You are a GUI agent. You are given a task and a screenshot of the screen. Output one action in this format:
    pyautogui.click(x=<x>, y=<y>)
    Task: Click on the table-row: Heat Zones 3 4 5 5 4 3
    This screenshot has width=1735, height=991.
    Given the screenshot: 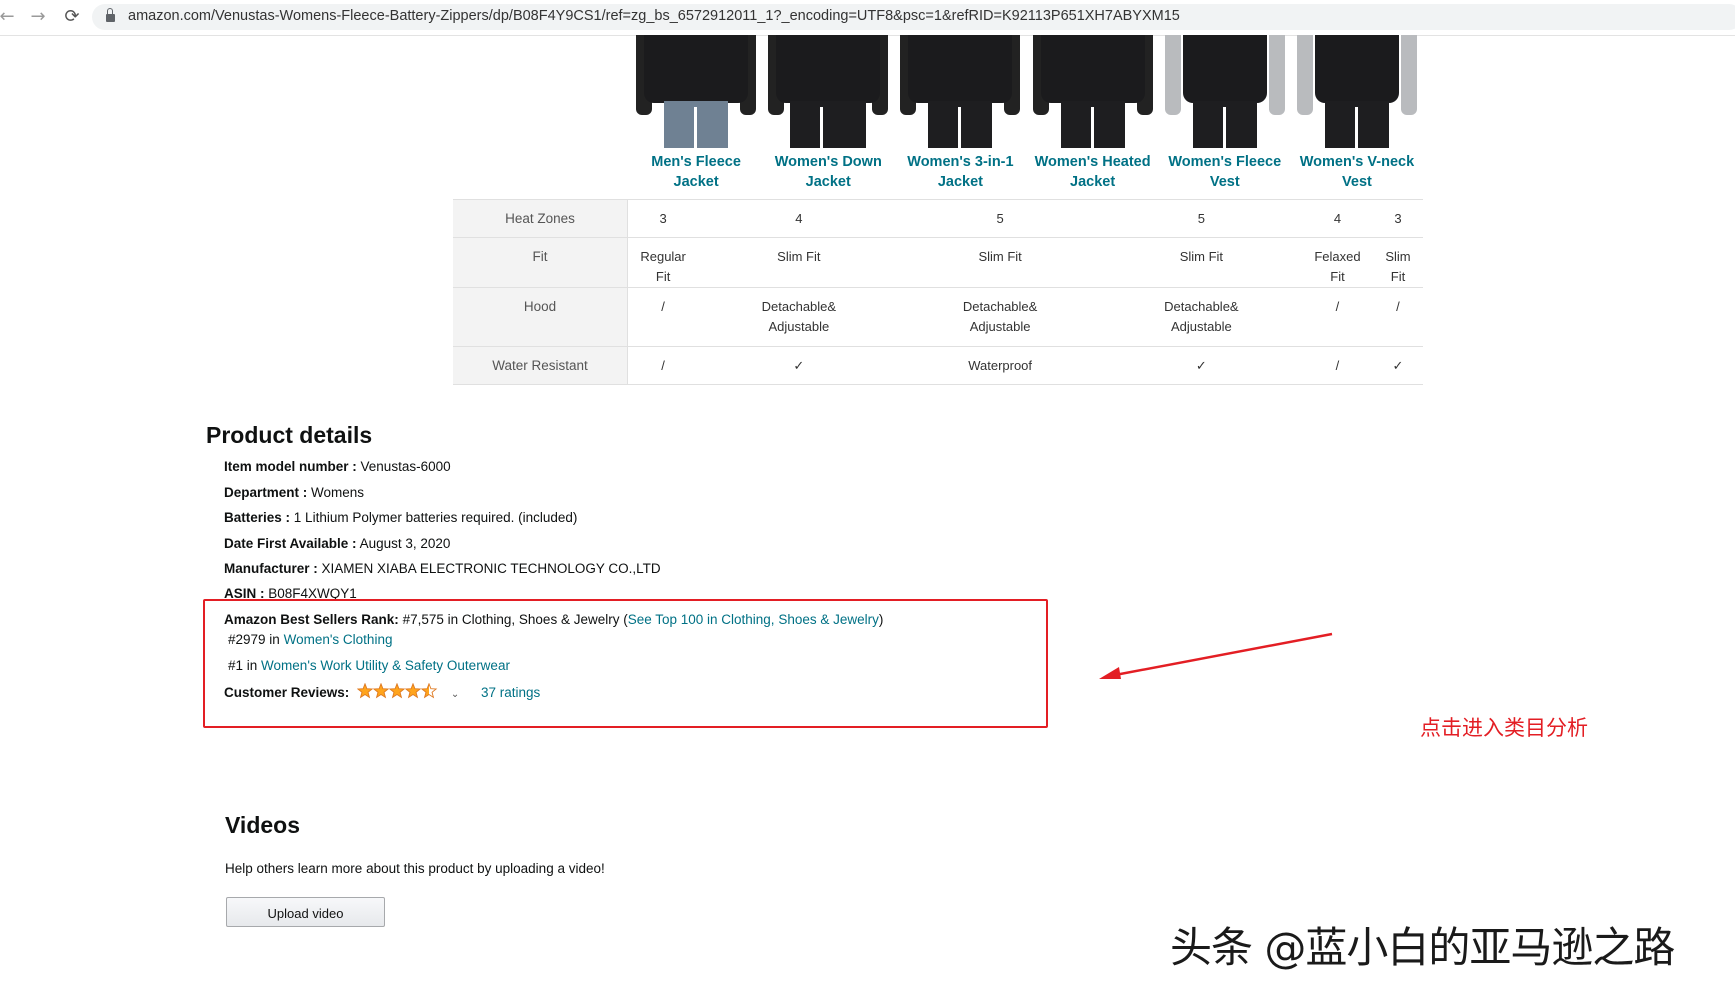 What is the action you would take?
    pyautogui.click(x=938, y=218)
    